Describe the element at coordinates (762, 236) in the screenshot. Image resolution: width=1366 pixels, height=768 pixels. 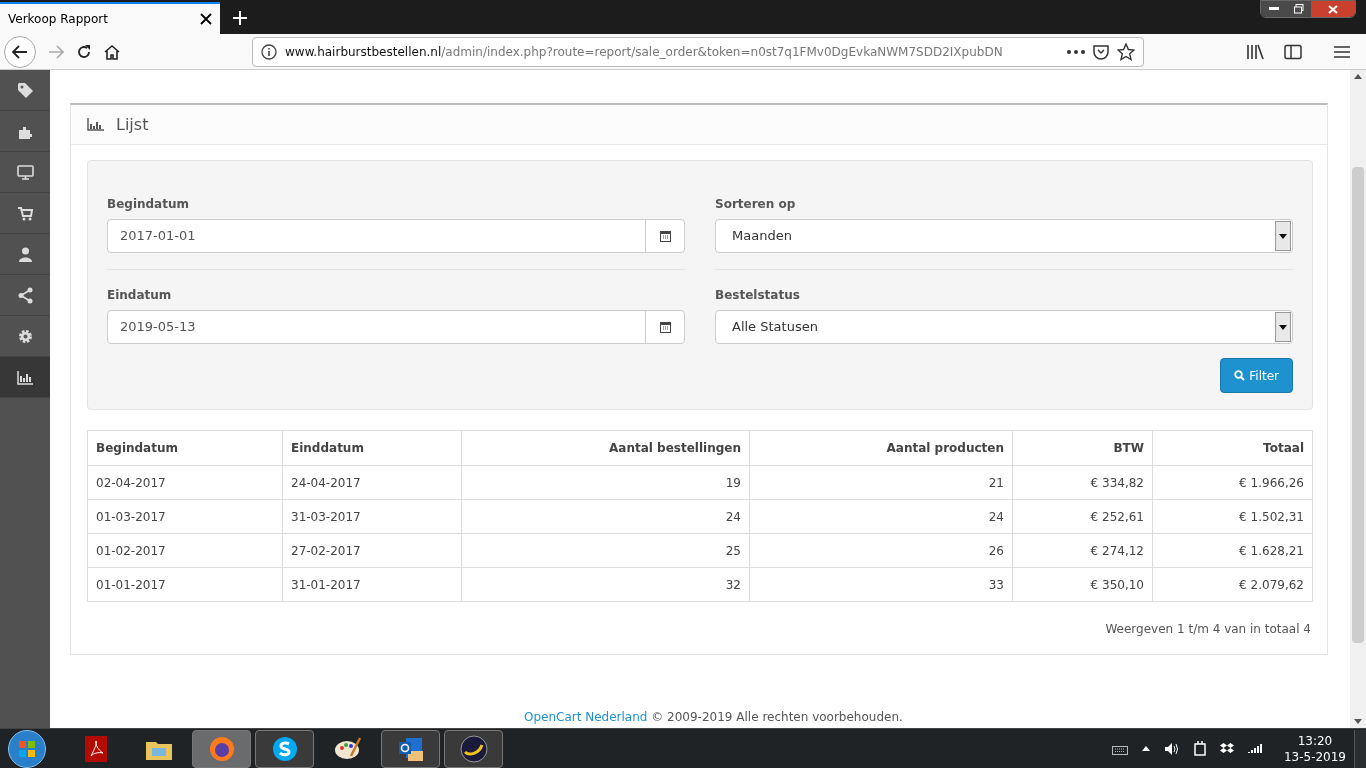
I see `field-value: Maanden` at that location.